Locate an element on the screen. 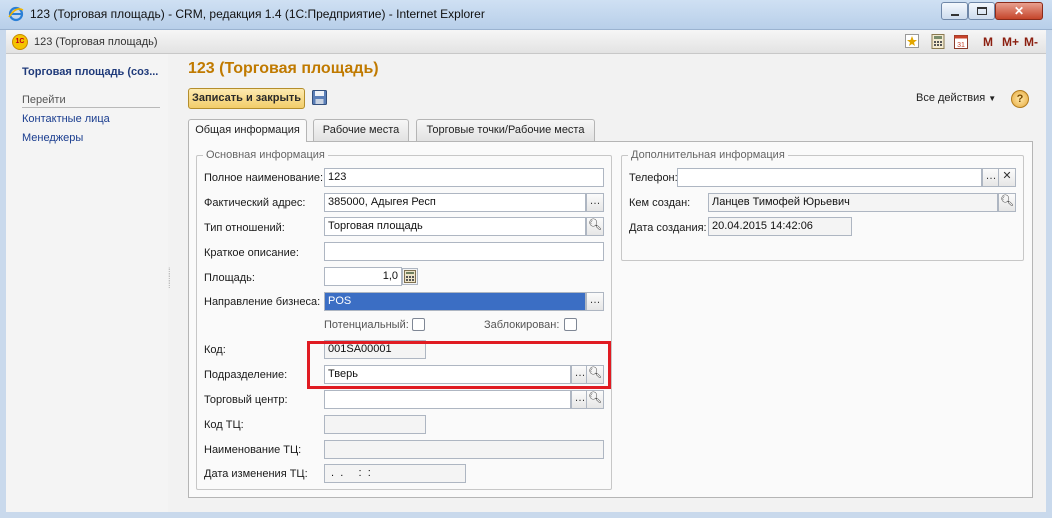 This screenshot has height=518, width=1052. created-by-input: Ланцев Тимофей Юрьевич is located at coordinates (853, 202).